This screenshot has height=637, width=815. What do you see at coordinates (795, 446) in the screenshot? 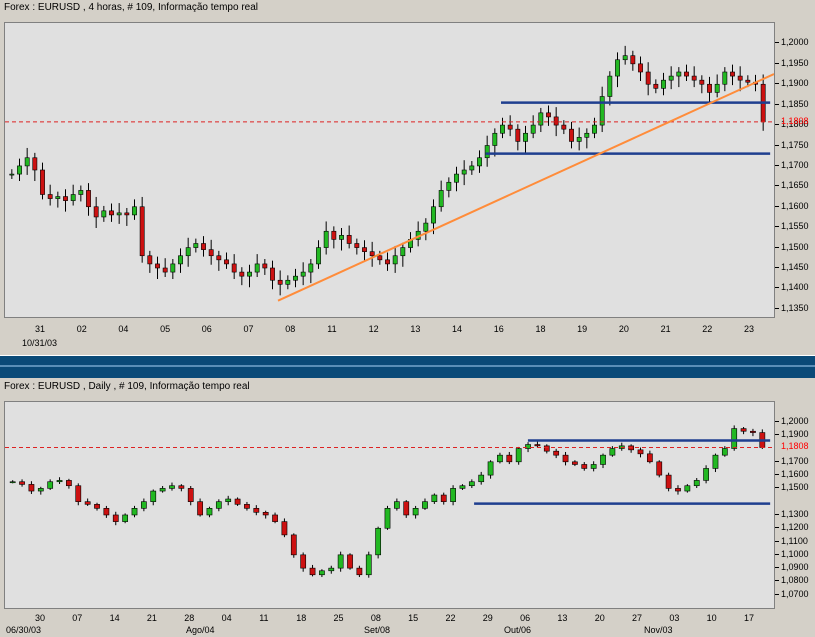
I see `current-price-label: 1,1808` at bounding box center [795, 446].